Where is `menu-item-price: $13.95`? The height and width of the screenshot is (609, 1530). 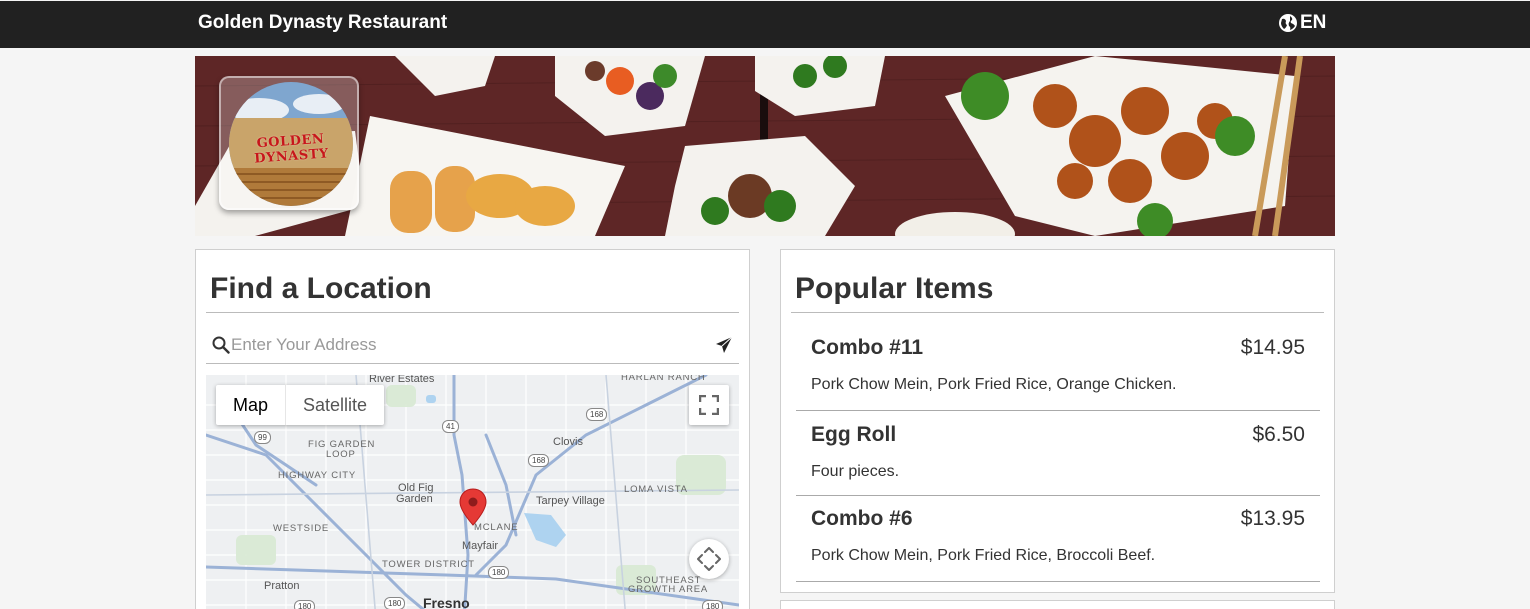
menu-item-price: $13.95 is located at coordinates (1272, 518).